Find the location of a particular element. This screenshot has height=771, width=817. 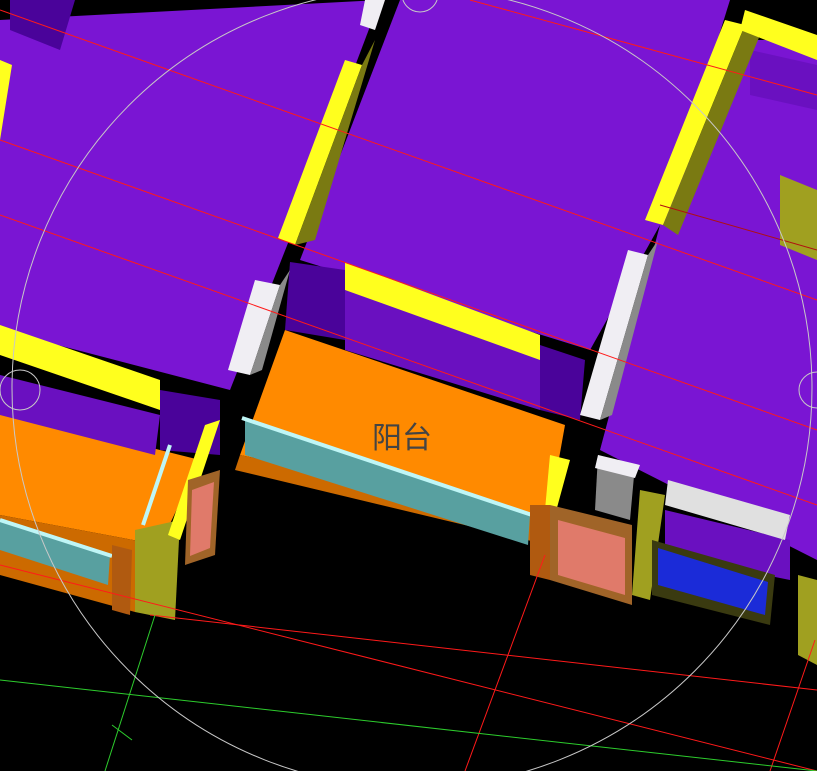

balcony-room-label: 阳台 is located at coordinates (402, 438).